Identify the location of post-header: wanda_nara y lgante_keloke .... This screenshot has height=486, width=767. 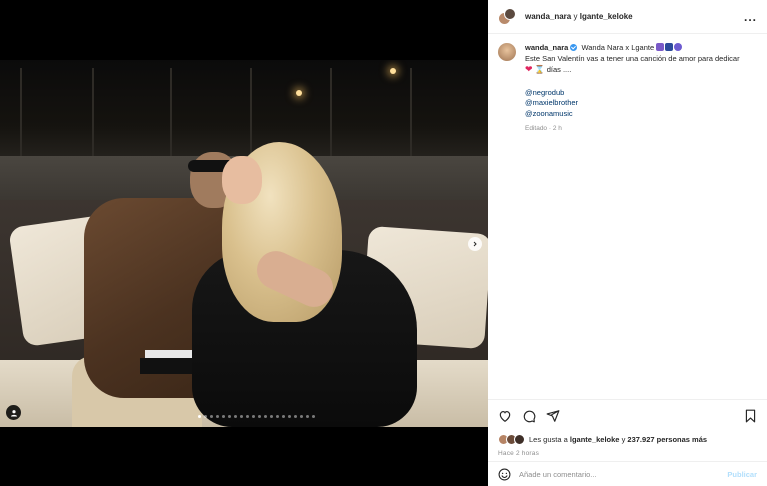
(627, 17).